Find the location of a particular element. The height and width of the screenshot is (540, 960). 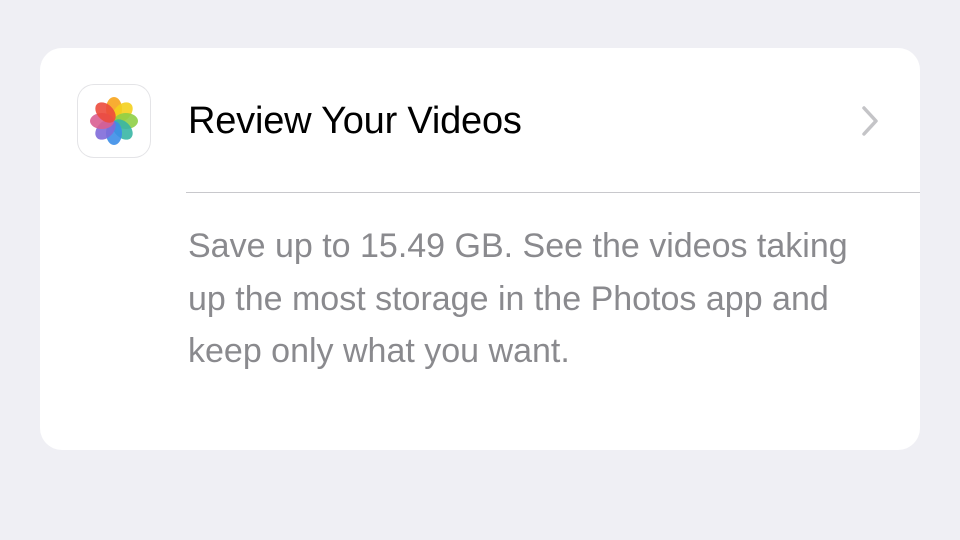

photos-flower-icon is located at coordinates (114, 121).